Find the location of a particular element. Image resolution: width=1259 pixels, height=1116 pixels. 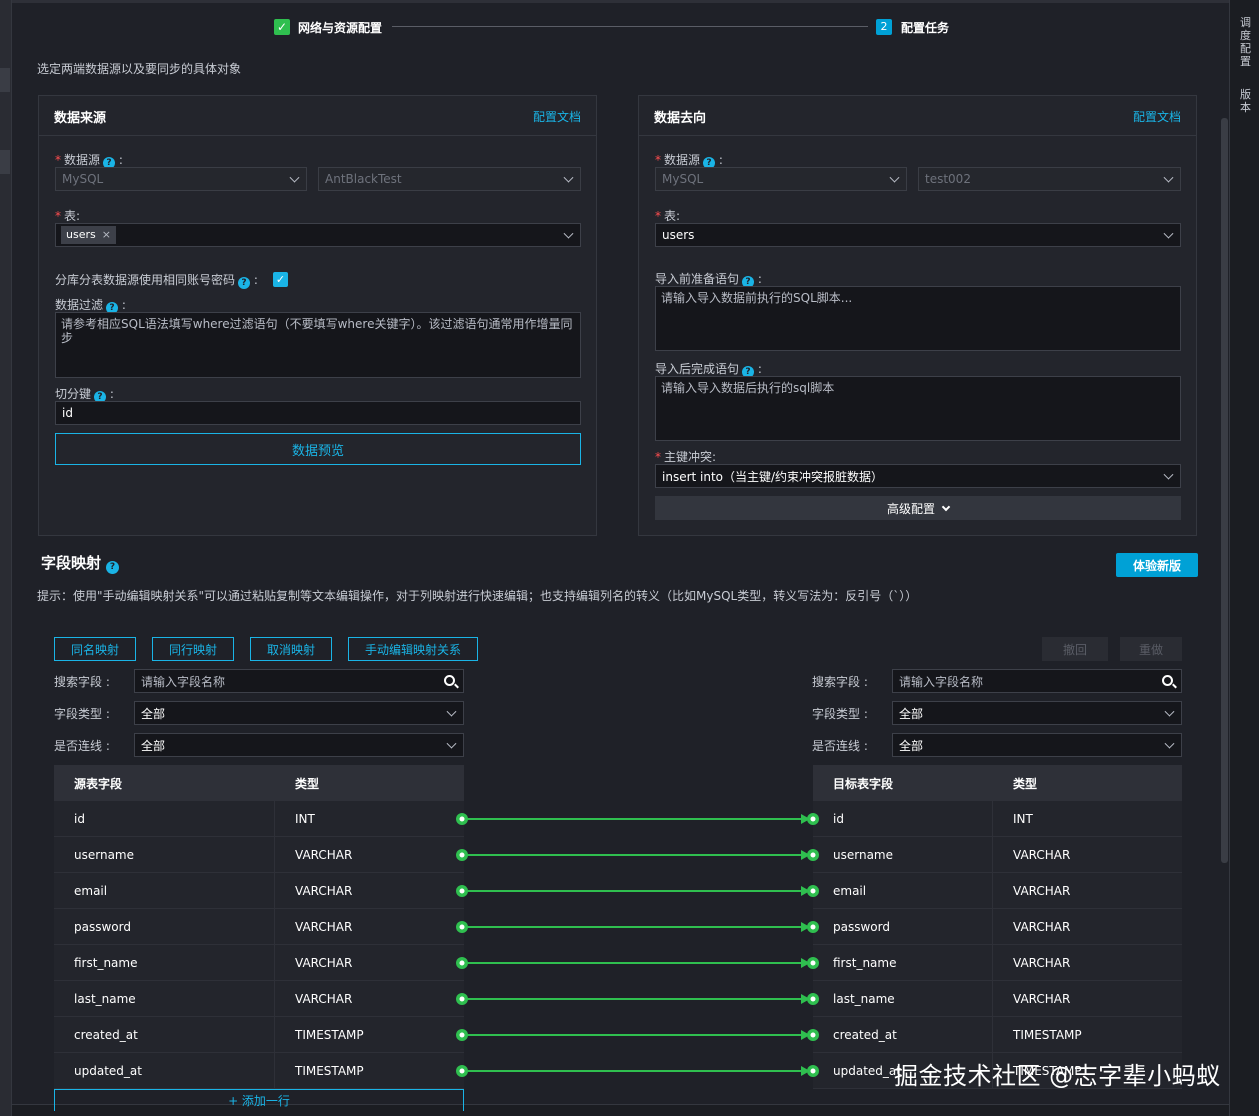

right-search-input: 请输入字段名称 is located at coordinates (1037, 681).